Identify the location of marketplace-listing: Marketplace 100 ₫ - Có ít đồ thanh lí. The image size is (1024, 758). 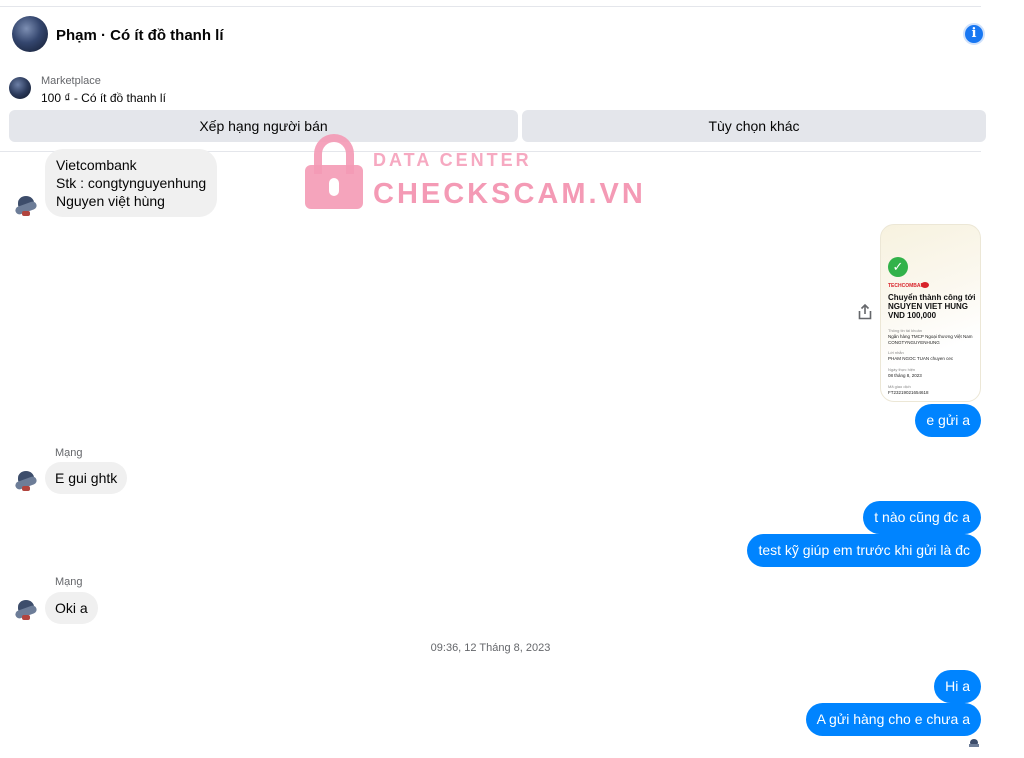
(490, 90).